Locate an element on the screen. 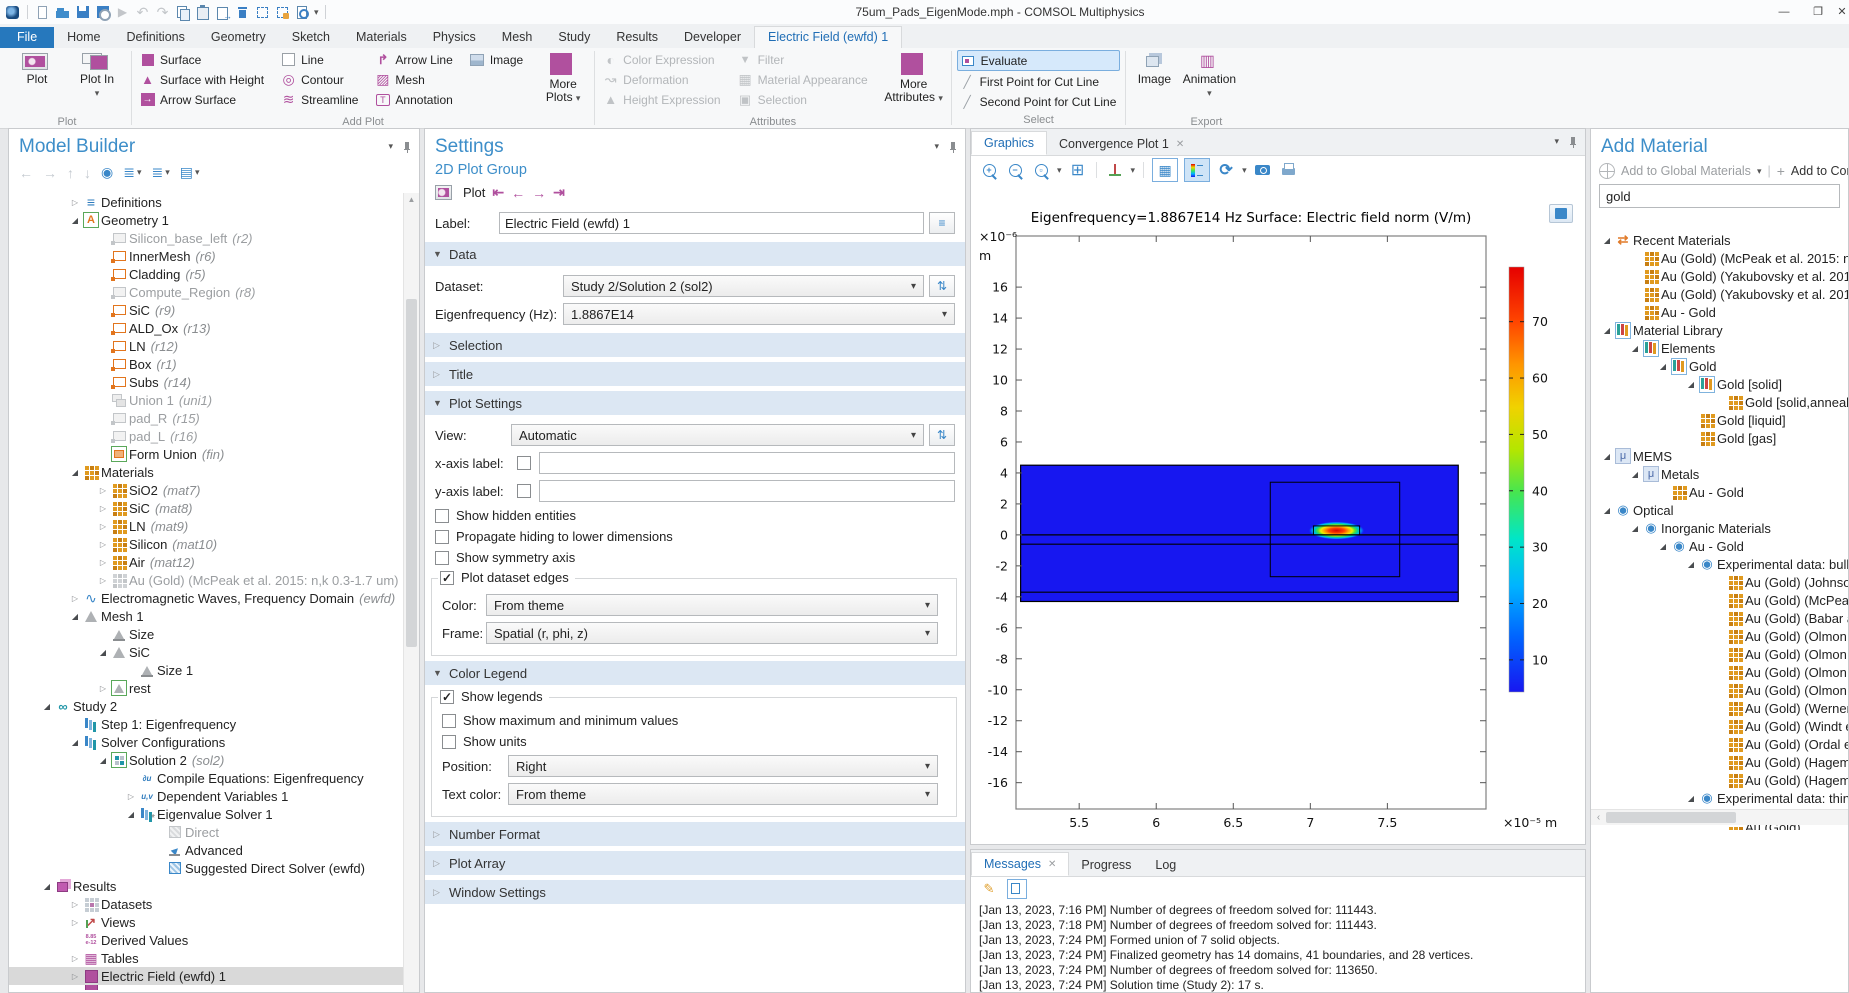 Image resolution: width=1849 pixels, height=993 pixels. run-icon is located at coordinates (122, 12).